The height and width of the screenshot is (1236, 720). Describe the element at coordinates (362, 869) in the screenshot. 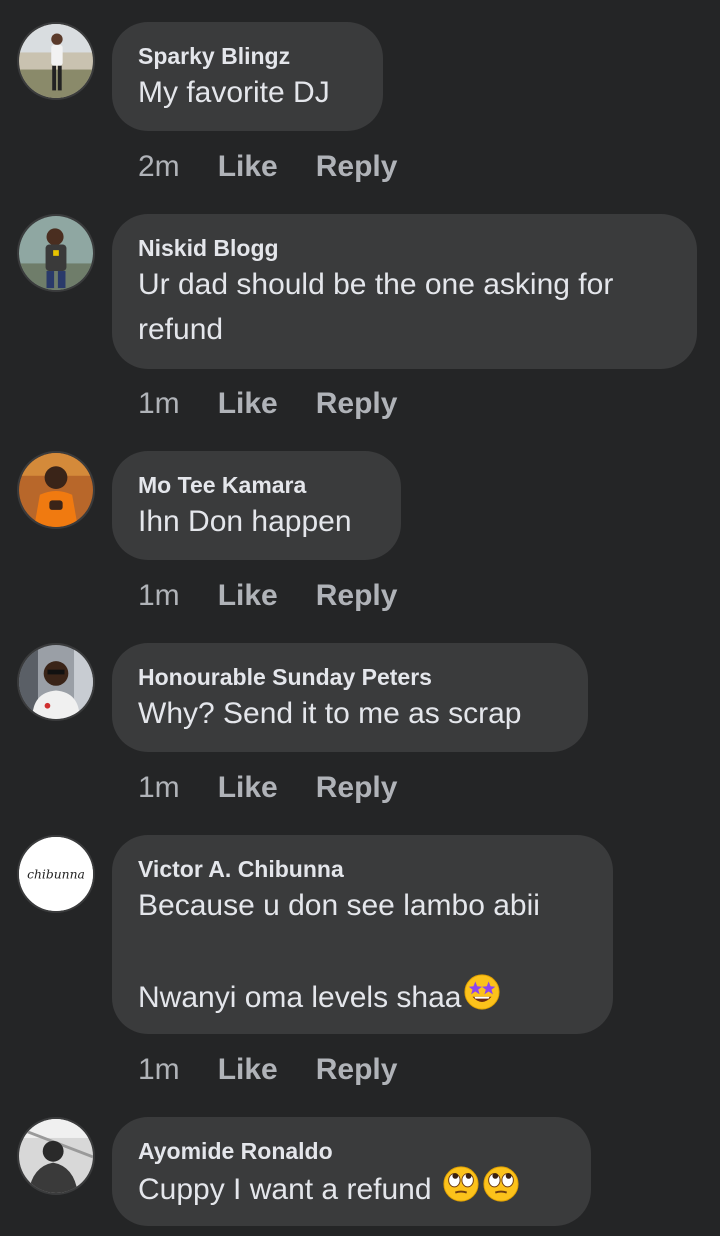

I see `comment-author: Victor A. Chibunna` at that location.